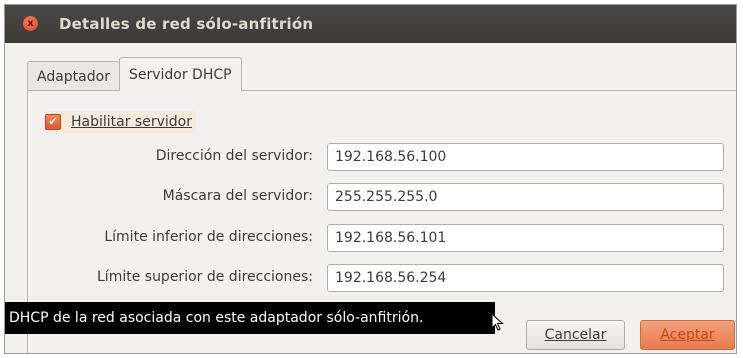 This screenshot has width=743, height=358. I want to click on cancel-button-label: Cancelar, so click(575, 335).